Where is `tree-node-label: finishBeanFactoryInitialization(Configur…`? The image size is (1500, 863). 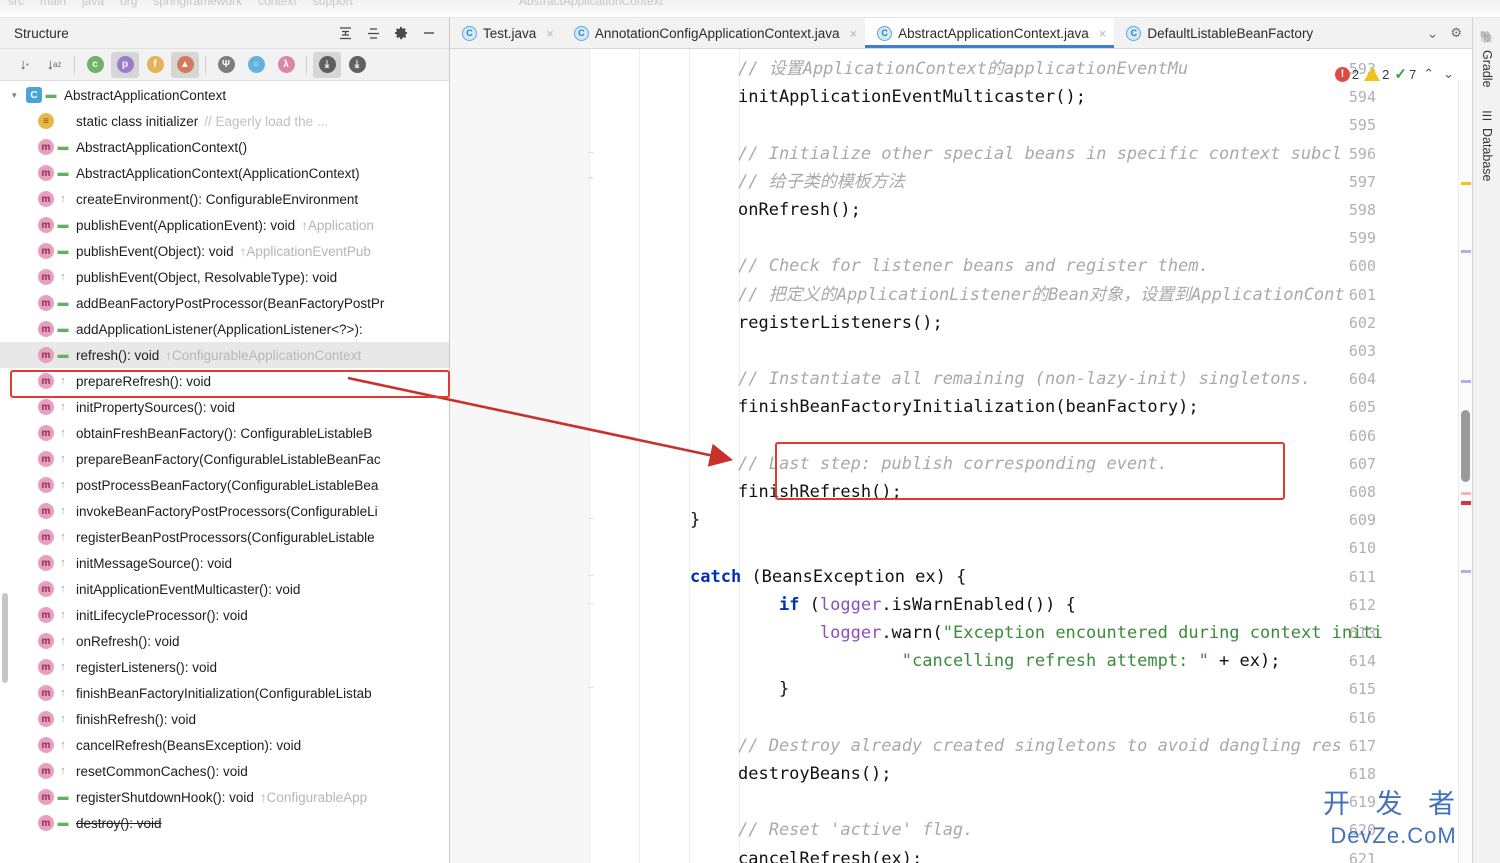
tree-node-label: finishBeanFactoryInitialization(Configur… is located at coordinates (224, 693).